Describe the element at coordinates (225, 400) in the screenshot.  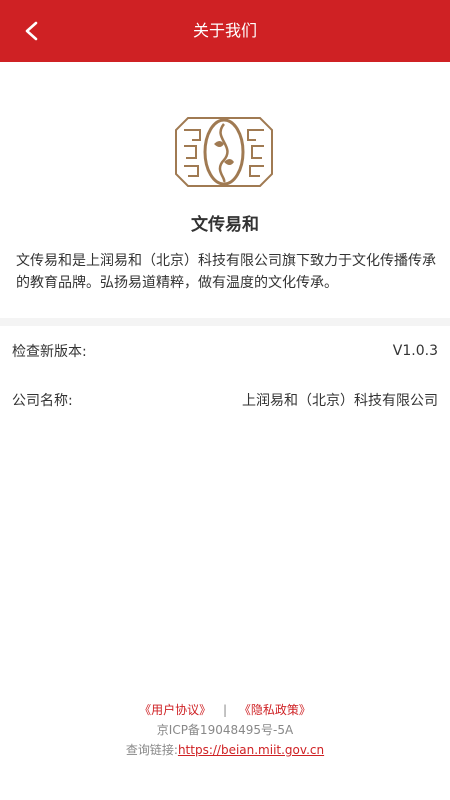
I see `company-name-row: 公司名称: 上润易和（北京）科技有限公司` at that location.